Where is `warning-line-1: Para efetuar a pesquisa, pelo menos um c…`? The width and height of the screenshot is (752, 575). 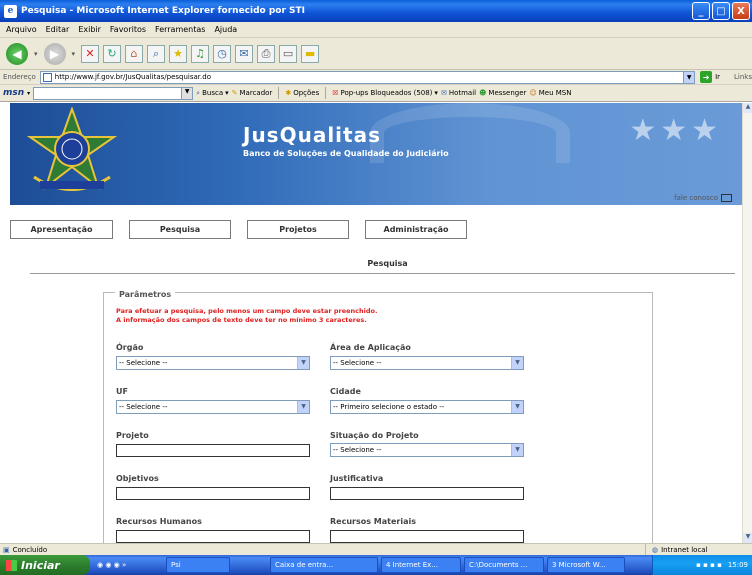 warning-line-1: Para efetuar a pesquisa, pelo menos um c… is located at coordinates (247, 311).